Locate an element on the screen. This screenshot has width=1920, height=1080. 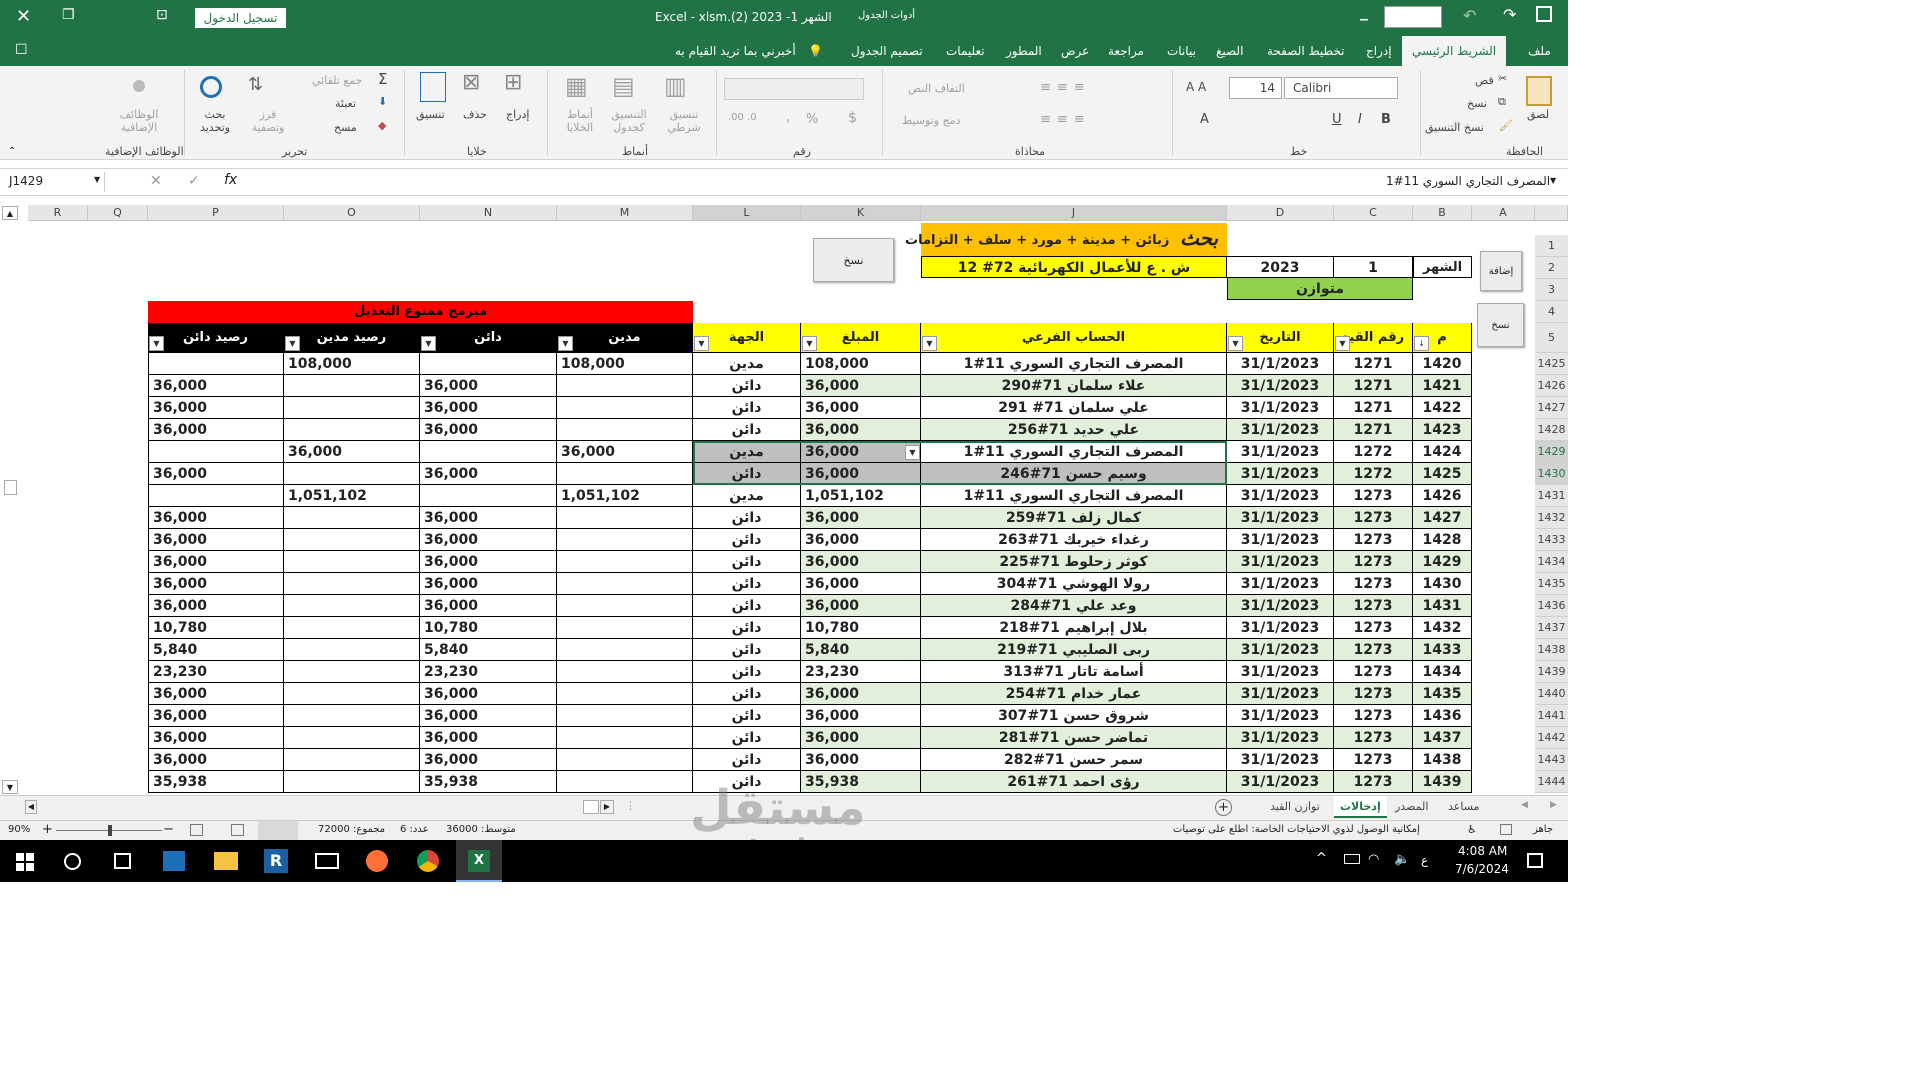
cell-serial: 1431 is located at coordinates (1442, 606).